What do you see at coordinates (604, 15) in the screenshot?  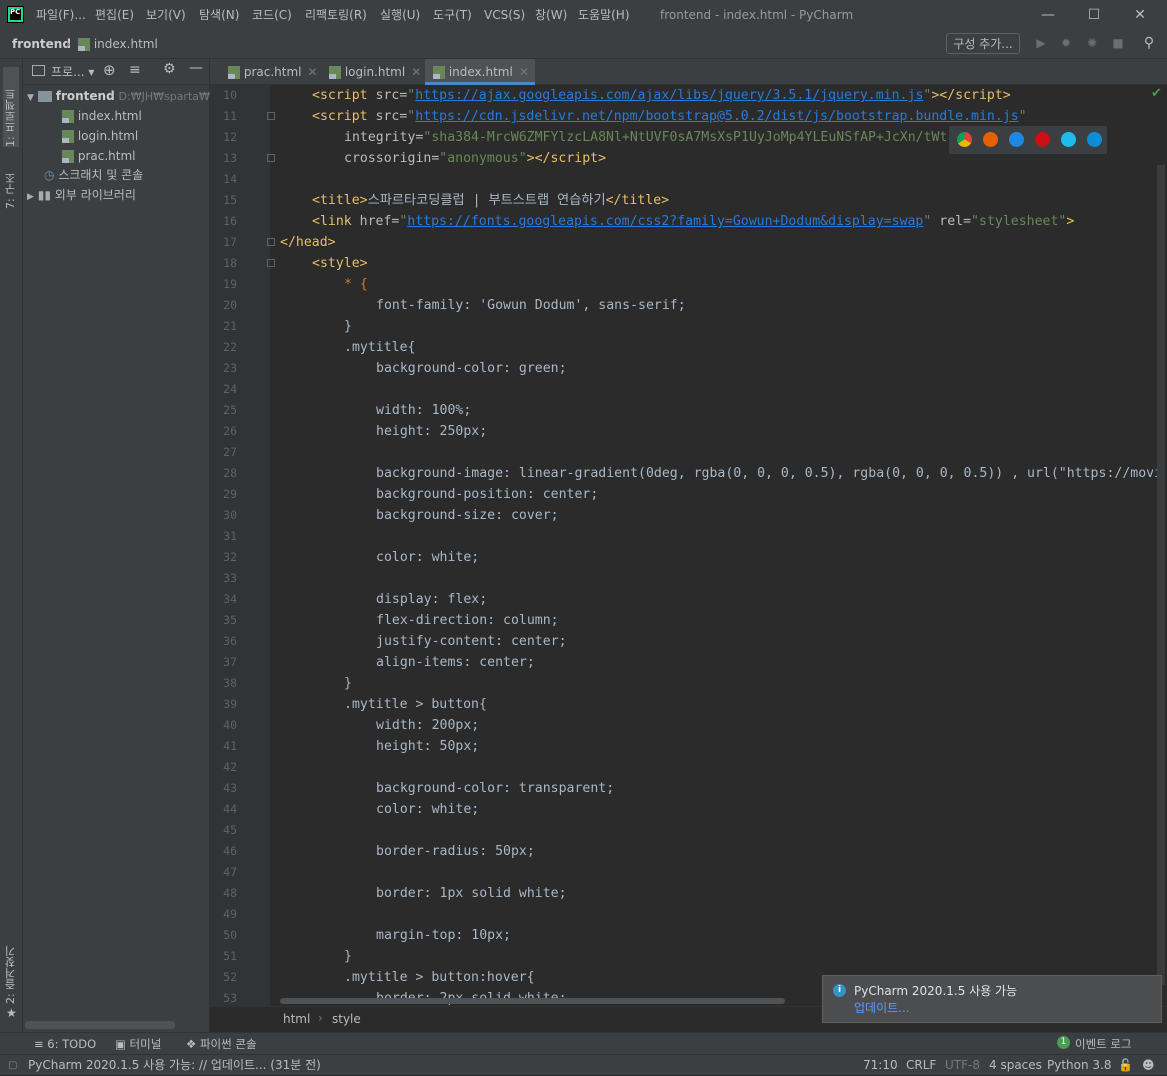 I see `menu-help: 도움말(H)` at bounding box center [604, 15].